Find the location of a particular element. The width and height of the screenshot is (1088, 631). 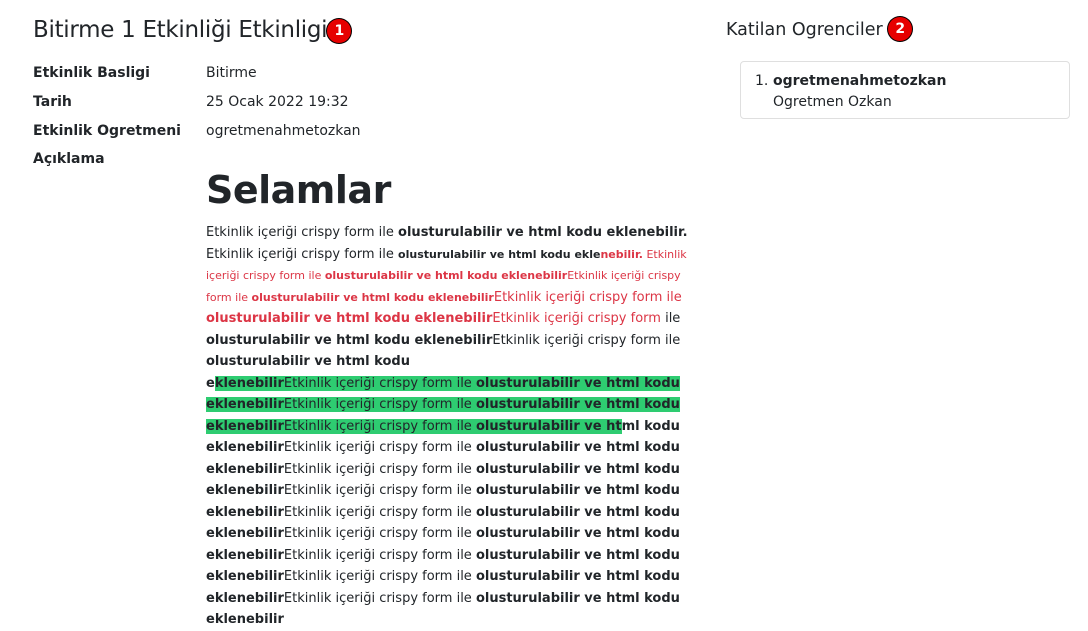

detail-value-title: Bitirme is located at coordinates (231, 73).